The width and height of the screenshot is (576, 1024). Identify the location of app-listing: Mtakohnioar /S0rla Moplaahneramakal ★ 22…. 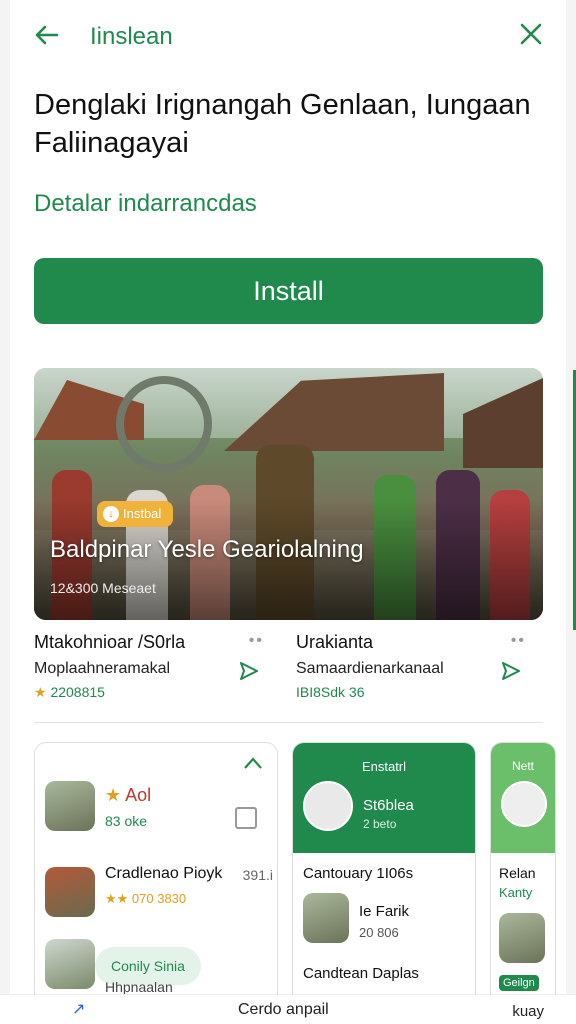
(149, 668).